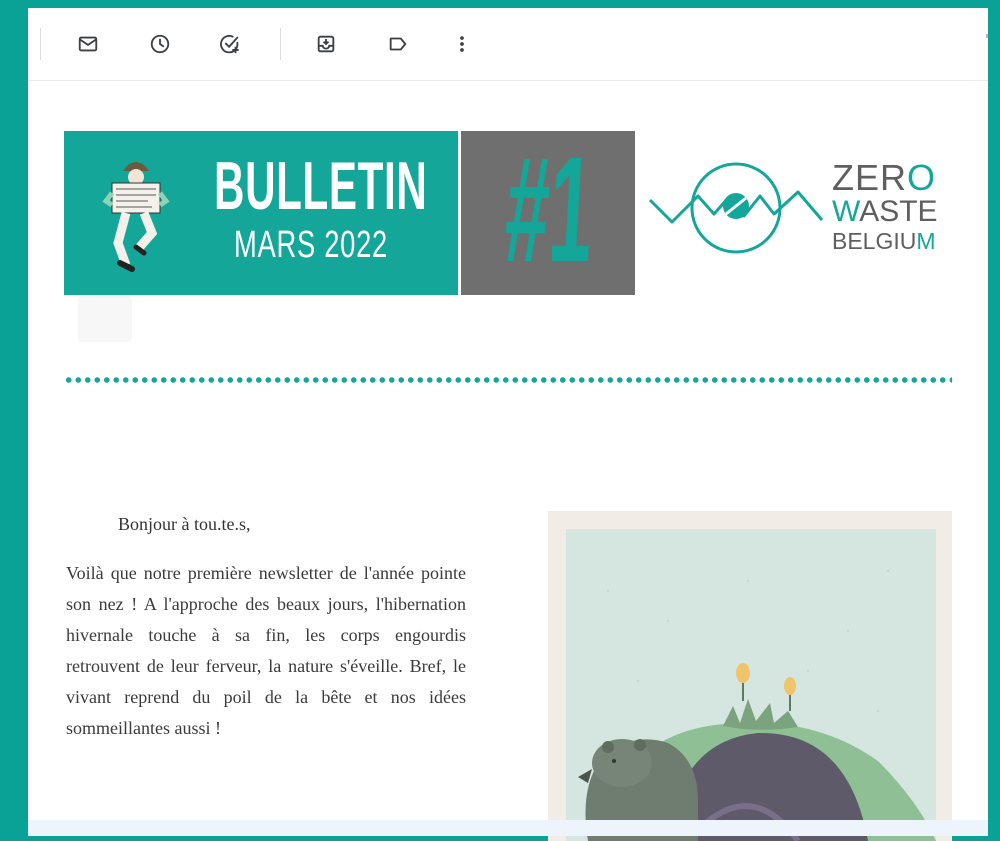  I want to click on newsletter-banner: BULLETIN MARS 2022, so click(261, 213).